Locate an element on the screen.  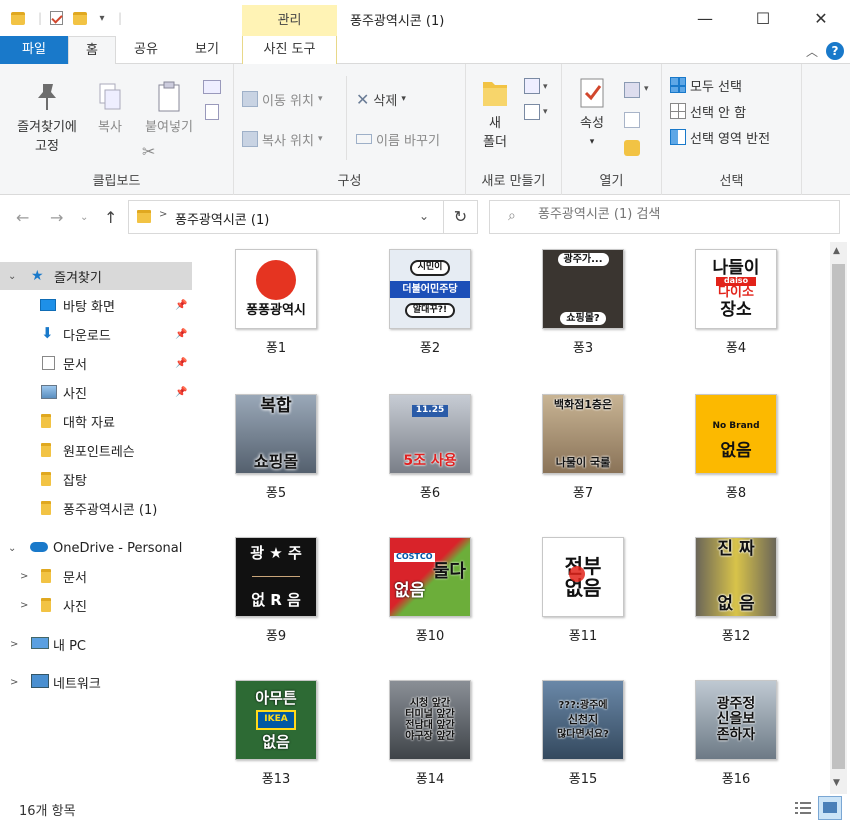
nav-folder-current: 퐁주광역시콘 (1) is located at coordinates (96, 508).